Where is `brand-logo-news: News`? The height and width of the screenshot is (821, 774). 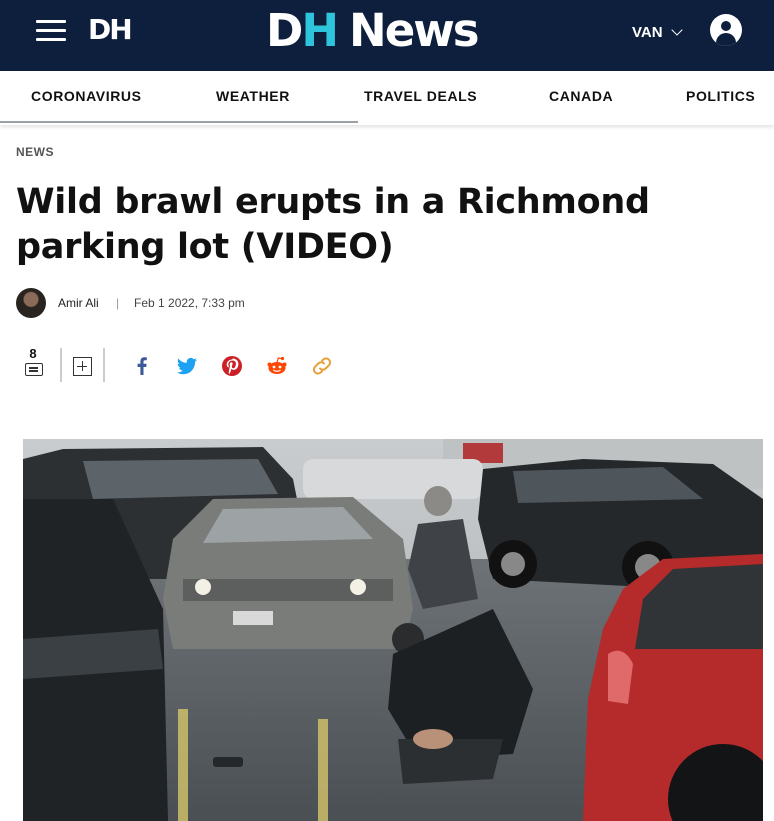
brand-logo-news: News is located at coordinates (414, 30).